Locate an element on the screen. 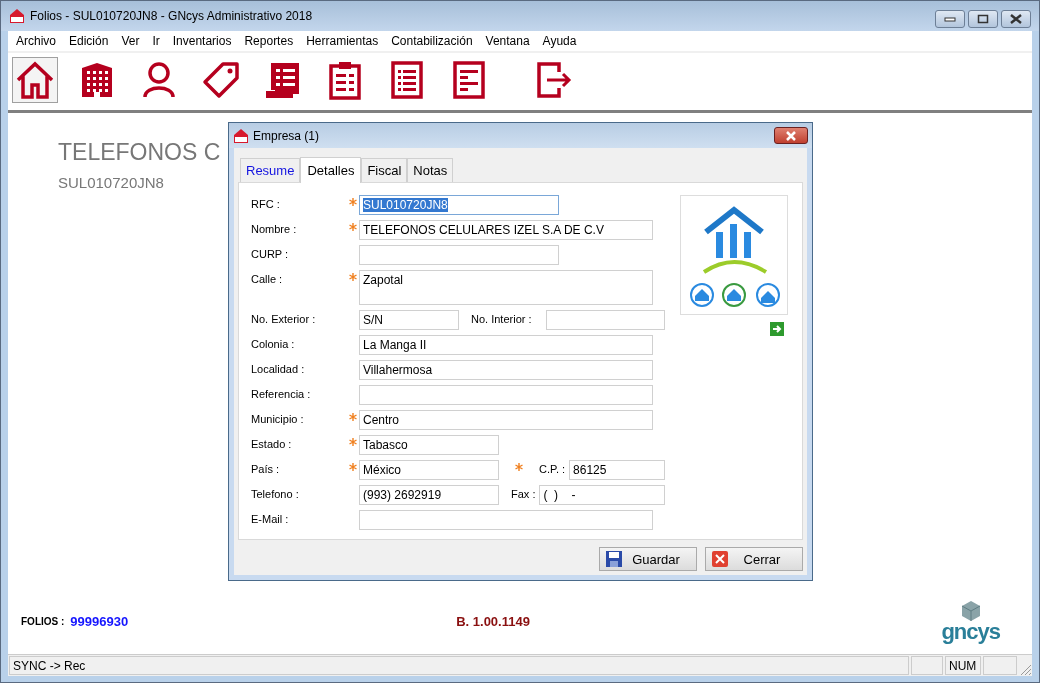  toolbar-button is located at coordinates (35, 80).